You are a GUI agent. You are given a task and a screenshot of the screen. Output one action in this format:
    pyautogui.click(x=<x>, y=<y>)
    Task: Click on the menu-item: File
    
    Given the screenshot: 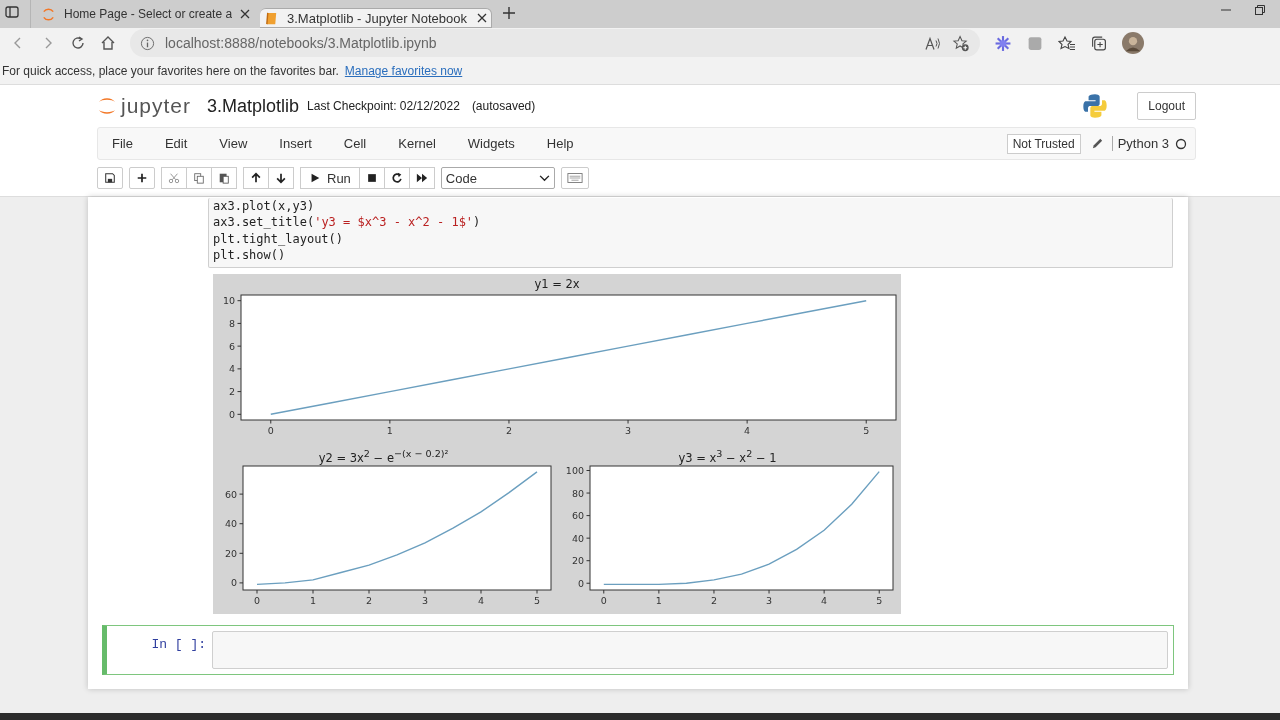 What is the action you would take?
    pyautogui.click(x=122, y=144)
    